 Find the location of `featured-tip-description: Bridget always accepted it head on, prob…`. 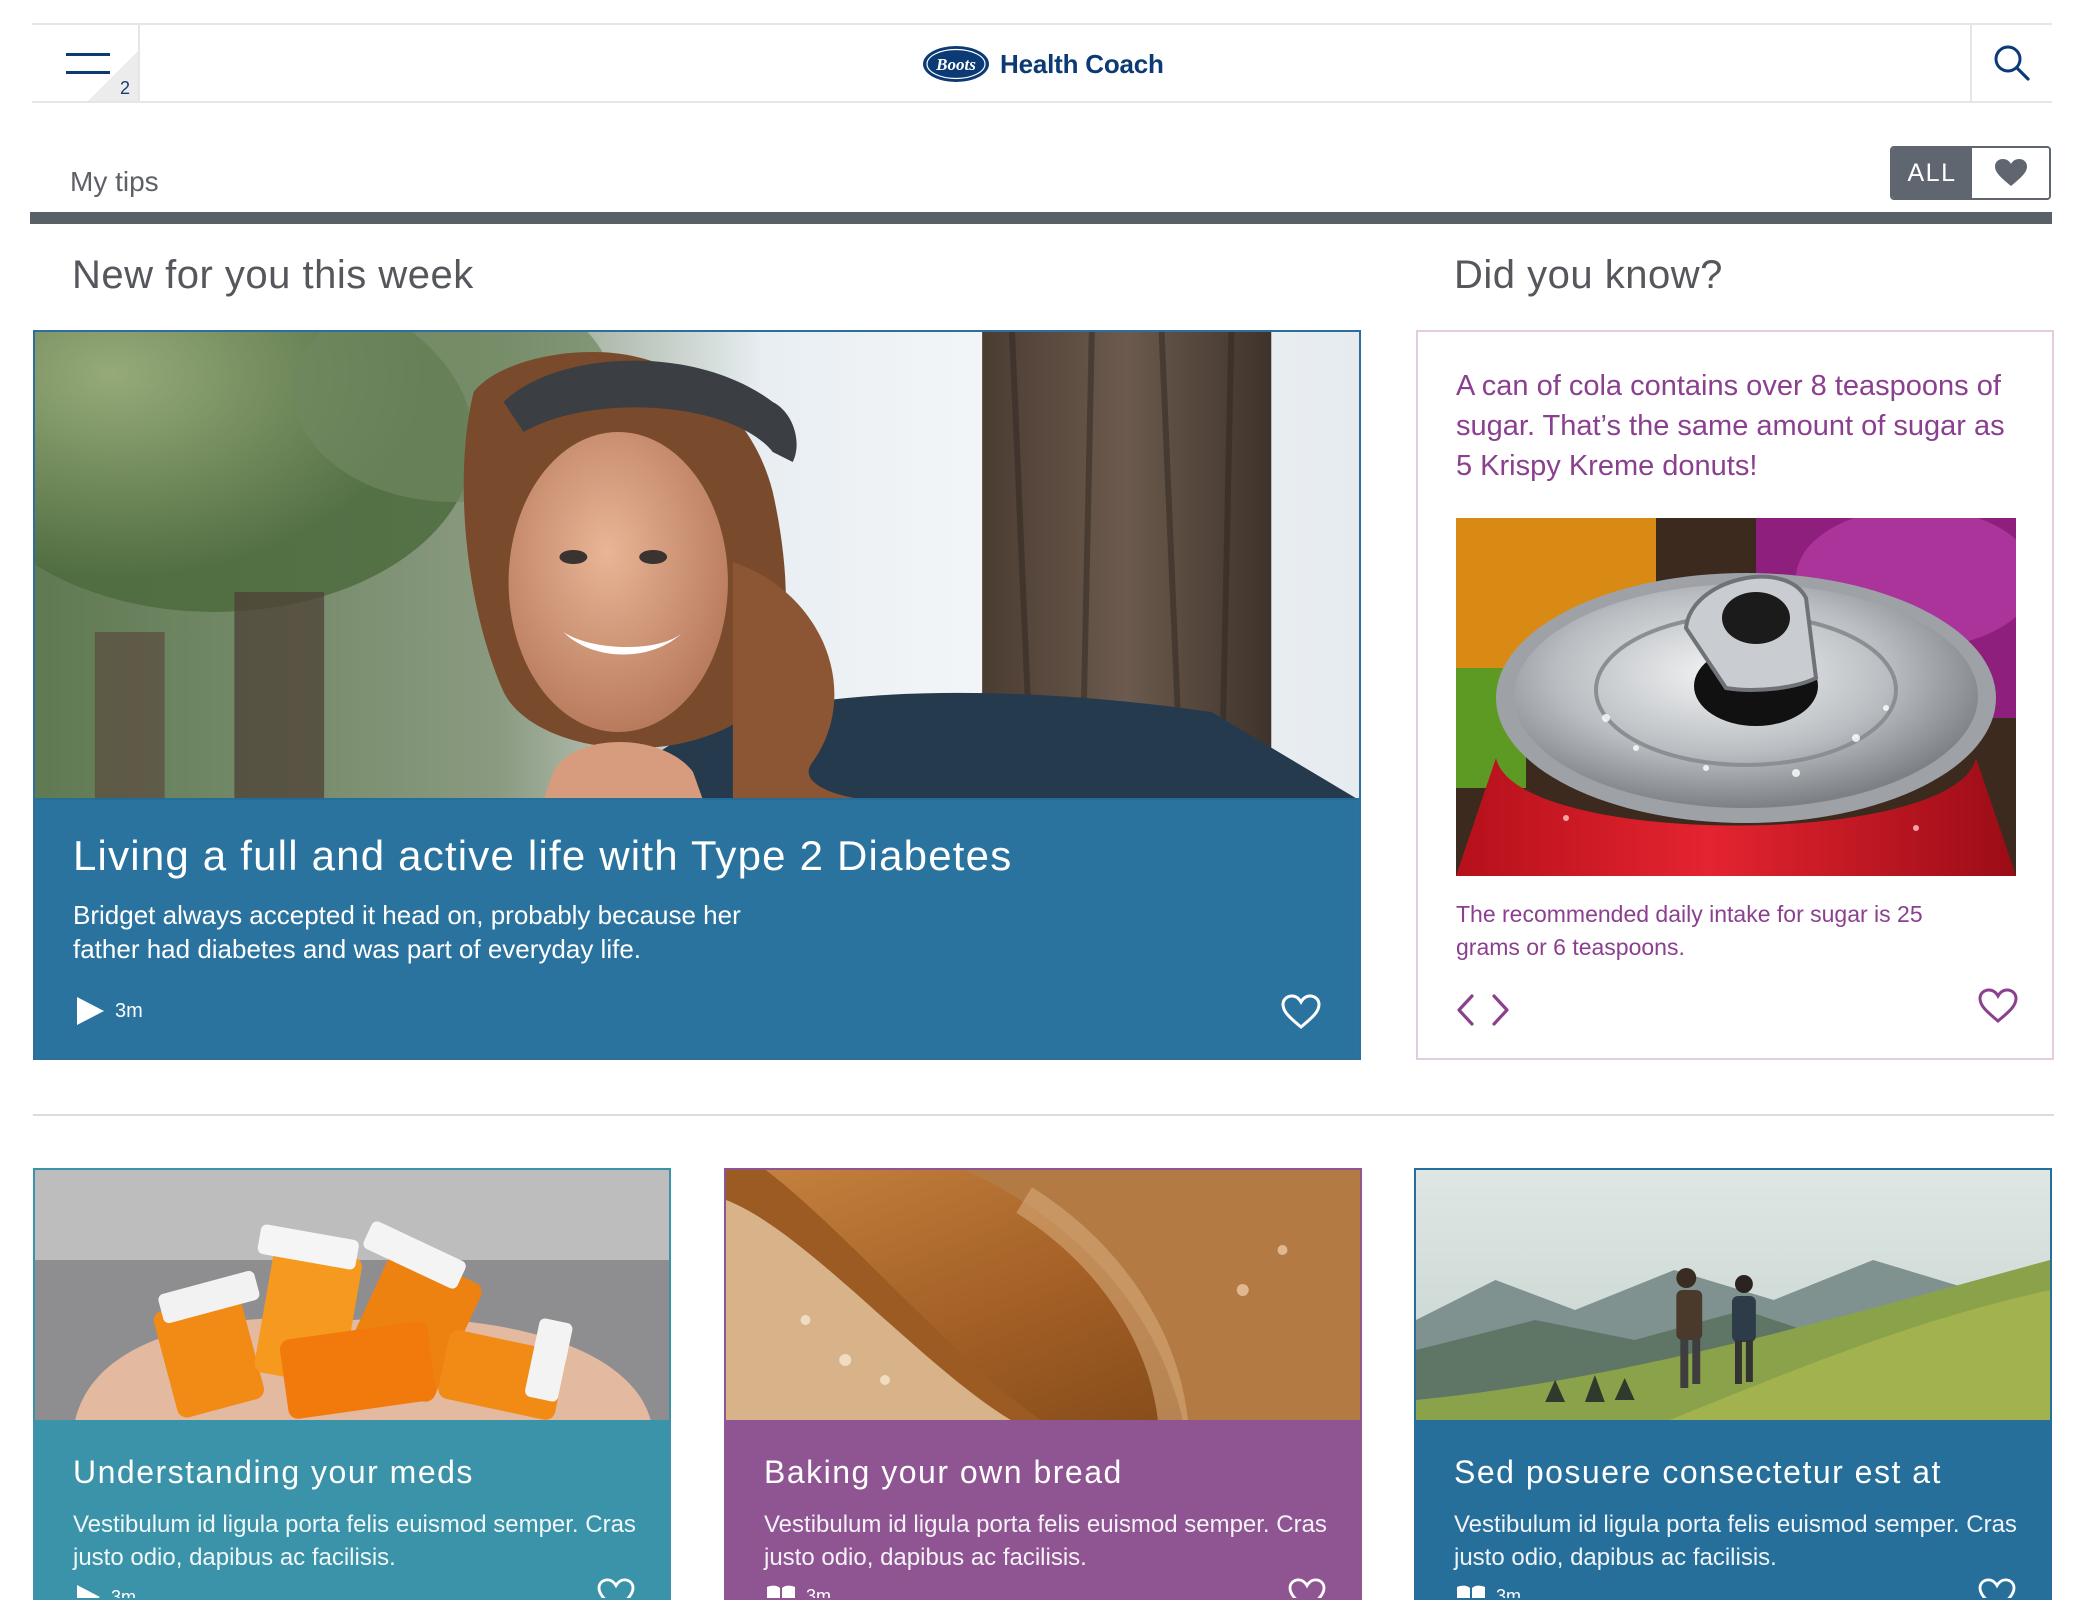

featured-tip-description: Bridget always accepted it head on, prob… is located at coordinates (407, 932).